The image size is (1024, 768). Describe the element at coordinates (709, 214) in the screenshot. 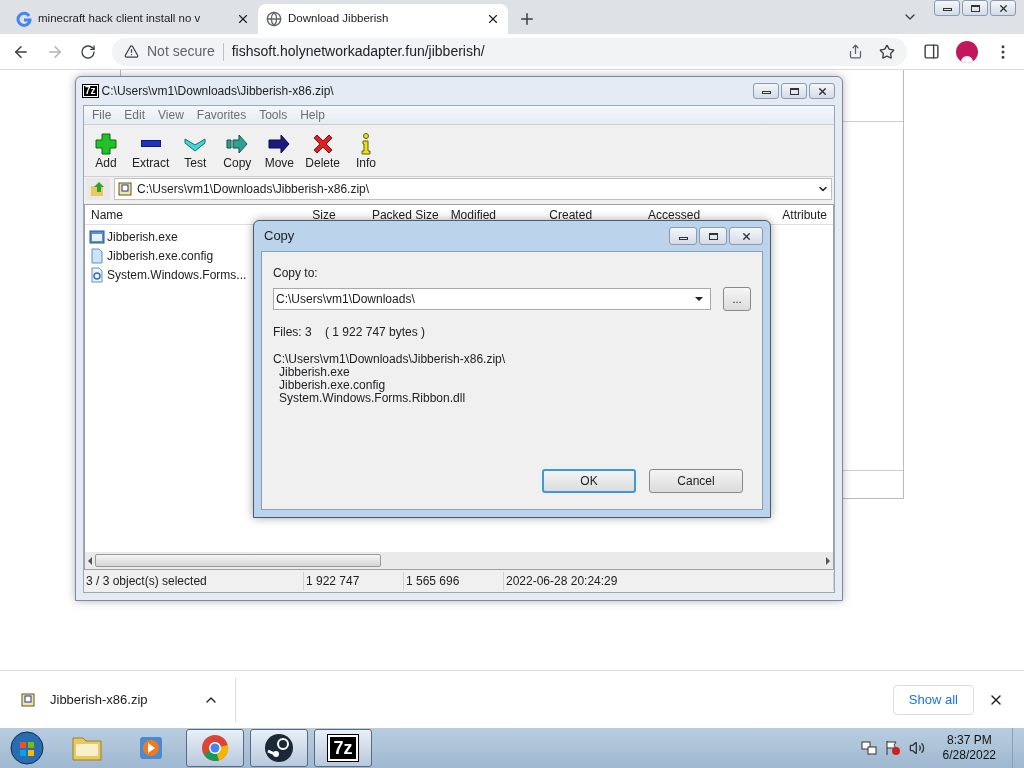

I see `column-header: Accessed` at that location.